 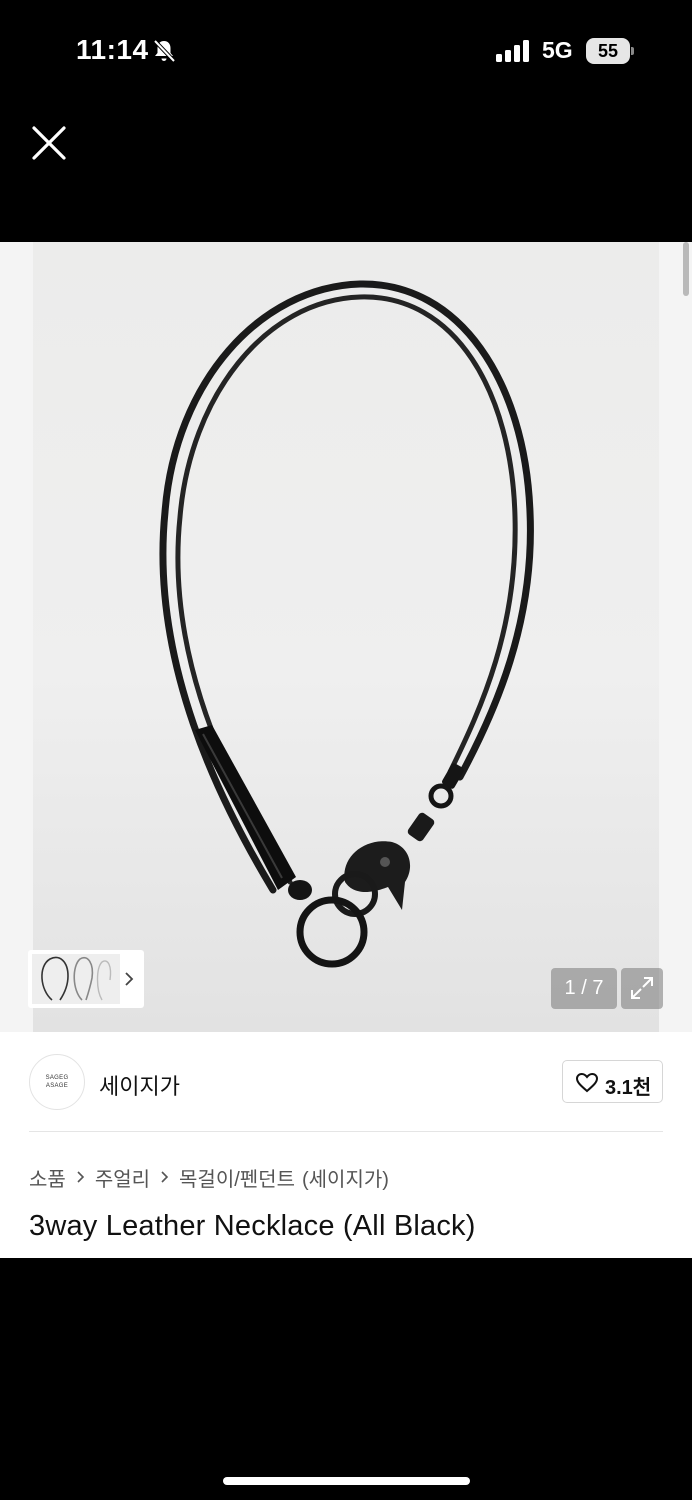 What do you see at coordinates (76, 979) in the screenshot?
I see `thumbnail-image` at bounding box center [76, 979].